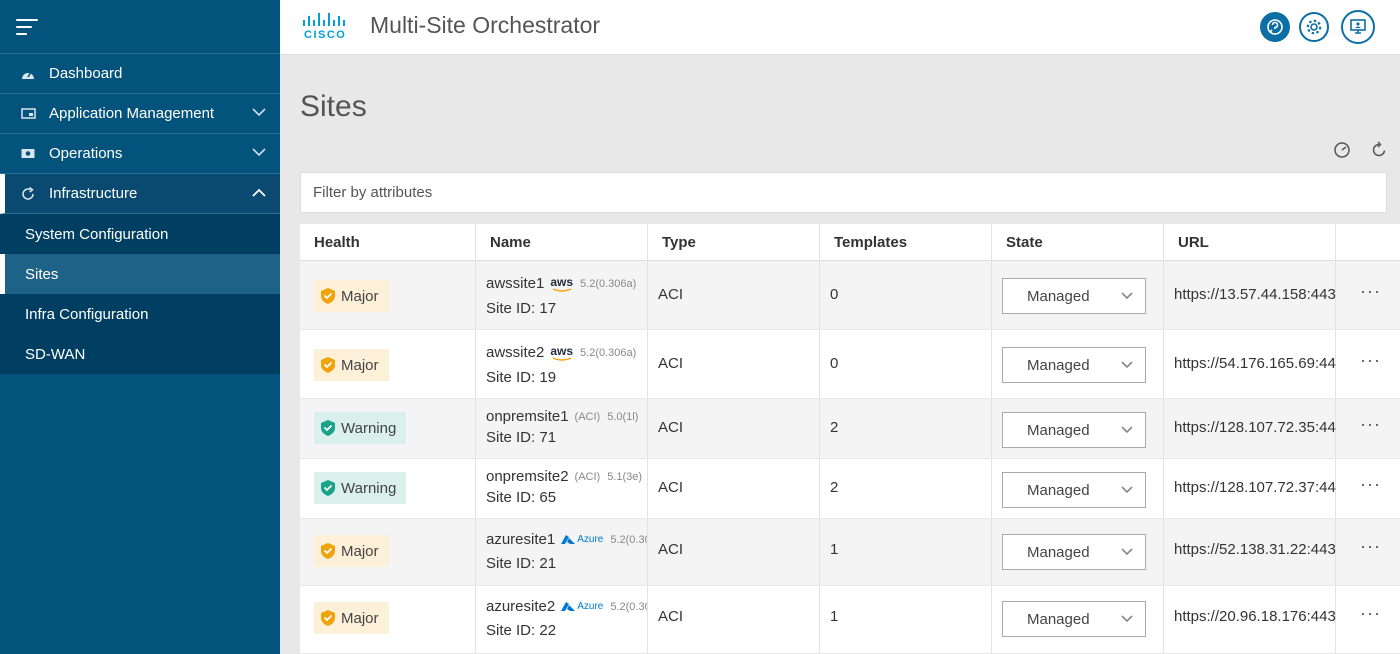 This screenshot has height=654, width=1400. I want to click on sidebar-item-application-management: Application Management, so click(140, 114).